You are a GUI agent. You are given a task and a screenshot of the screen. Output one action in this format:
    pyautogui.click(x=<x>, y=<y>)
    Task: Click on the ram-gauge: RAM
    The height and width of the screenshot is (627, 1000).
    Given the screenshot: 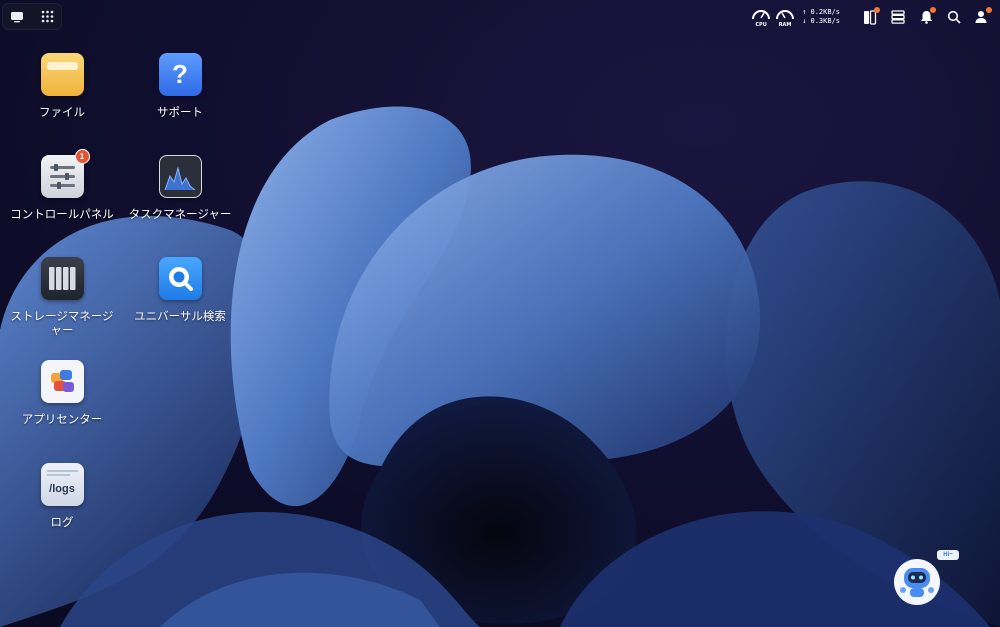 What is the action you would take?
    pyautogui.click(x=785, y=17)
    